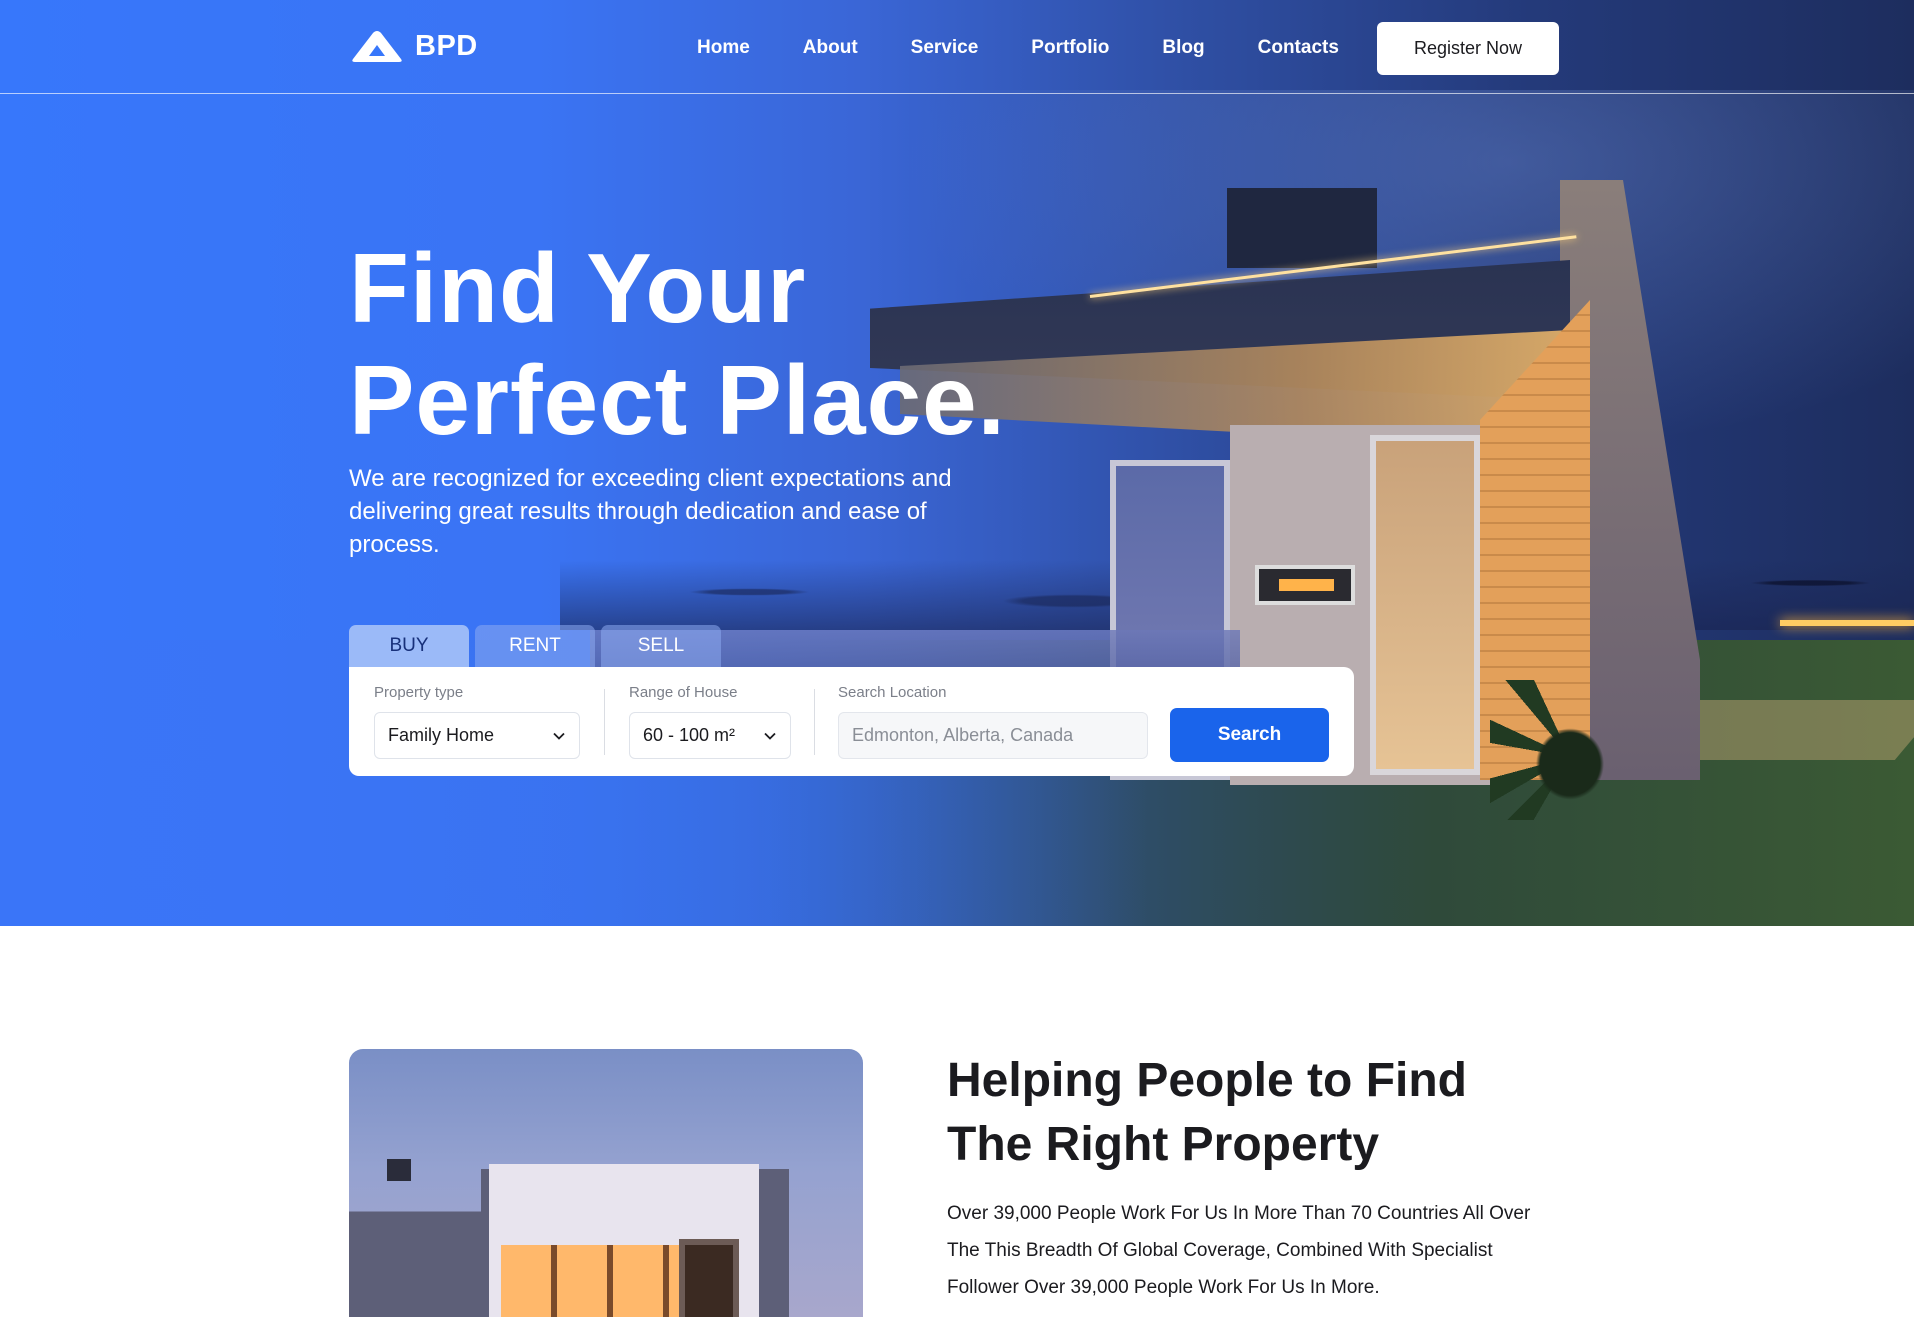  Describe the element at coordinates (1847, 623) in the screenshot. I see `garden-lights` at that location.